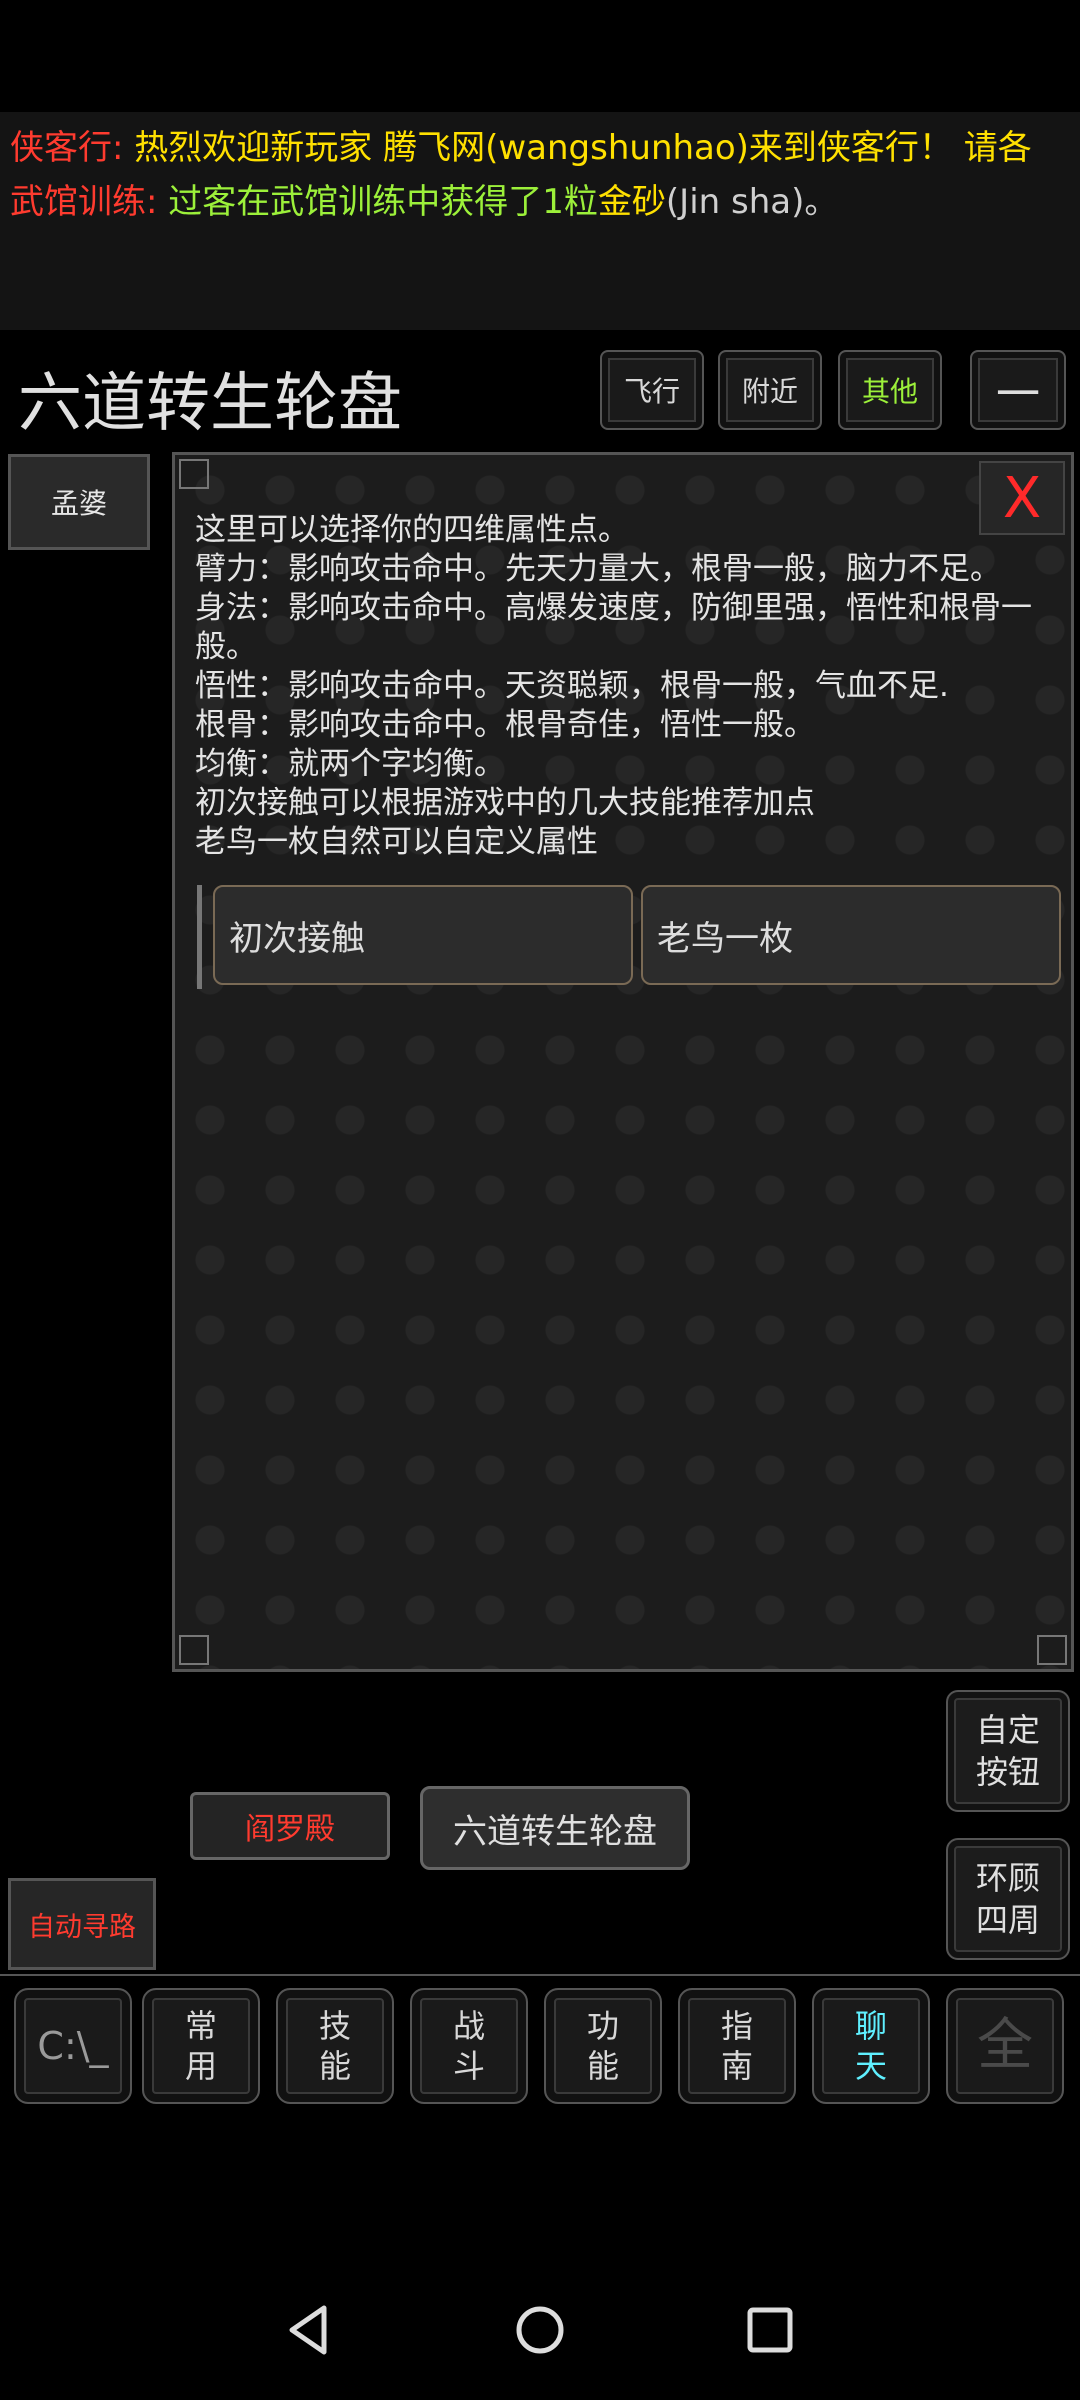  What do you see at coordinates (890, 390) in the screenshot?
I see `other-button: 其他` at bounding box center [890, 390].